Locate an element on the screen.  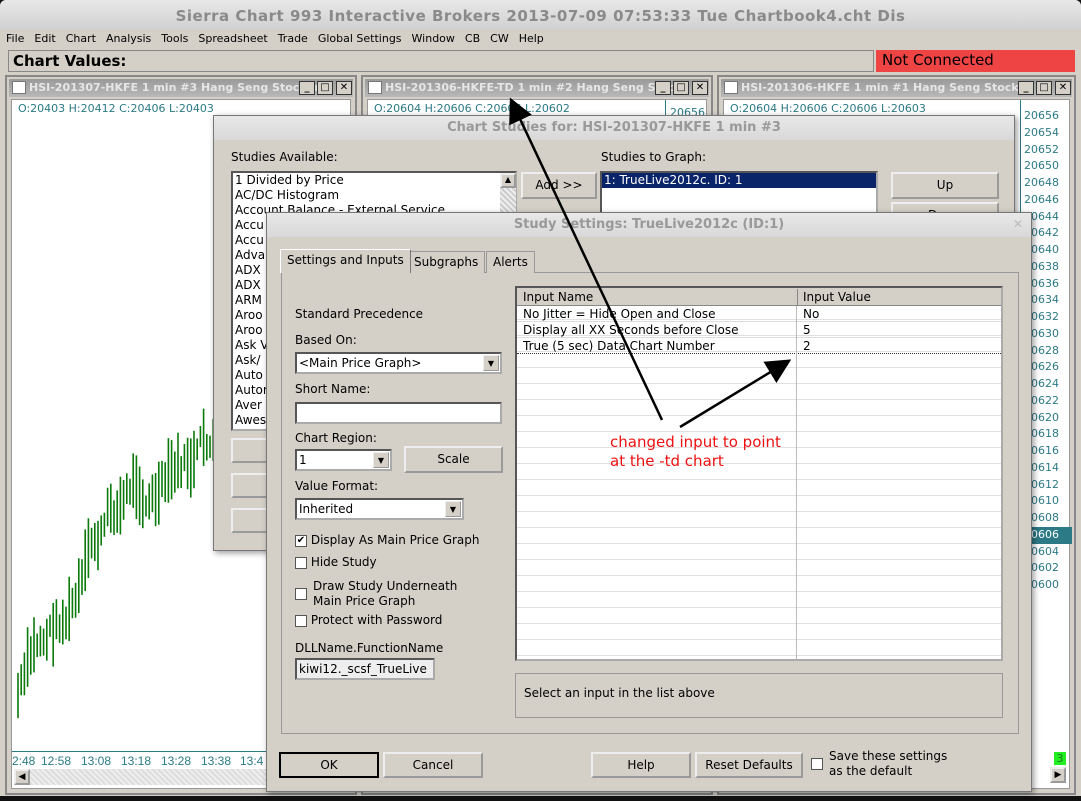
save-default-checkbox: Save these settings as the default is located at coordinates (885, 764).